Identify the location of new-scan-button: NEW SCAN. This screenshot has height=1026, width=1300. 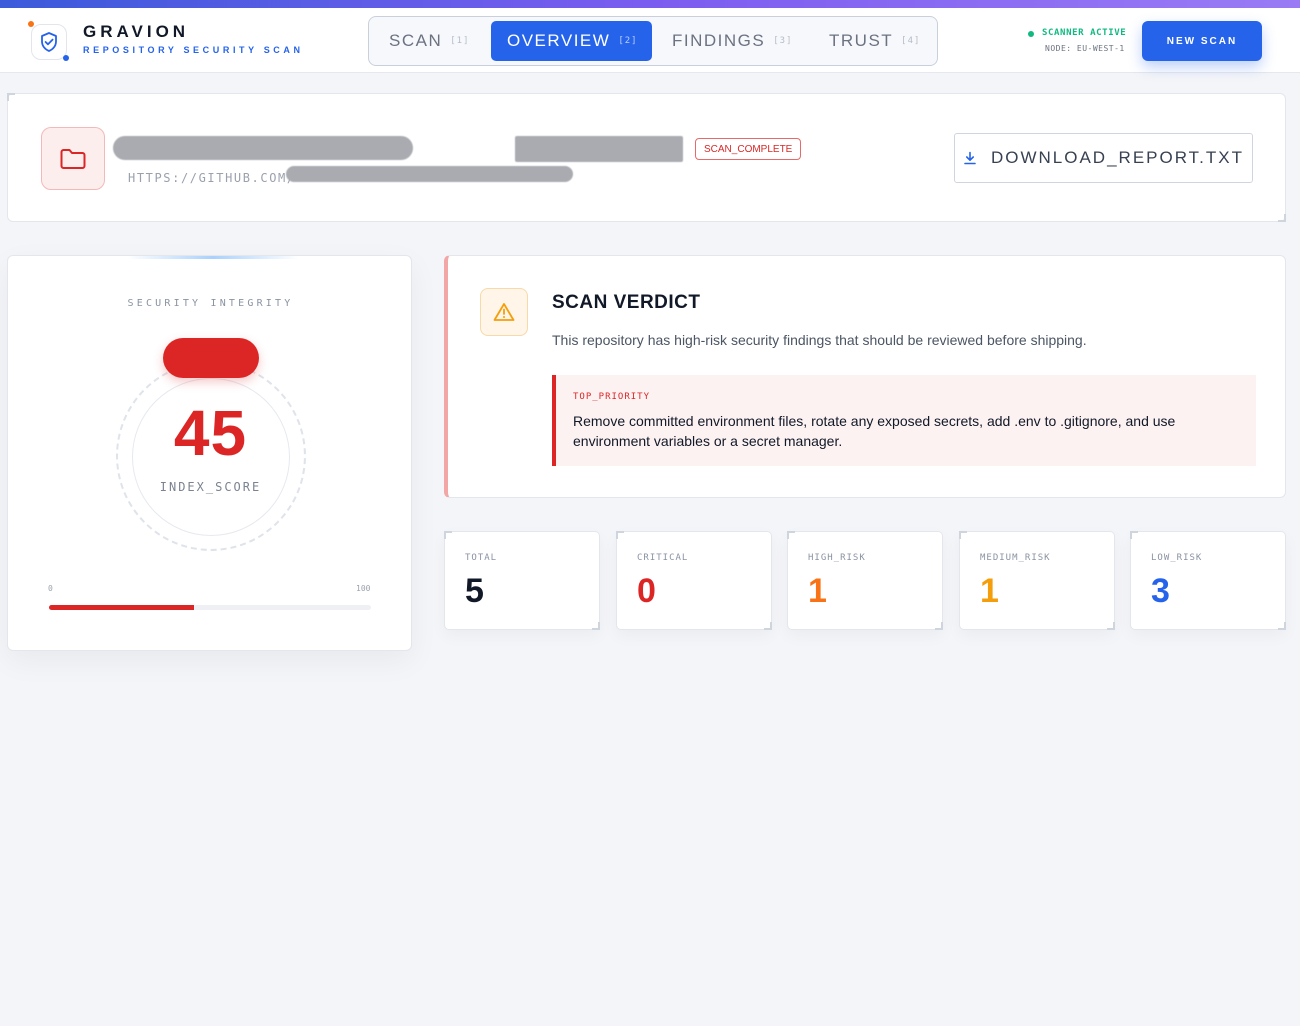
(1202, 41).